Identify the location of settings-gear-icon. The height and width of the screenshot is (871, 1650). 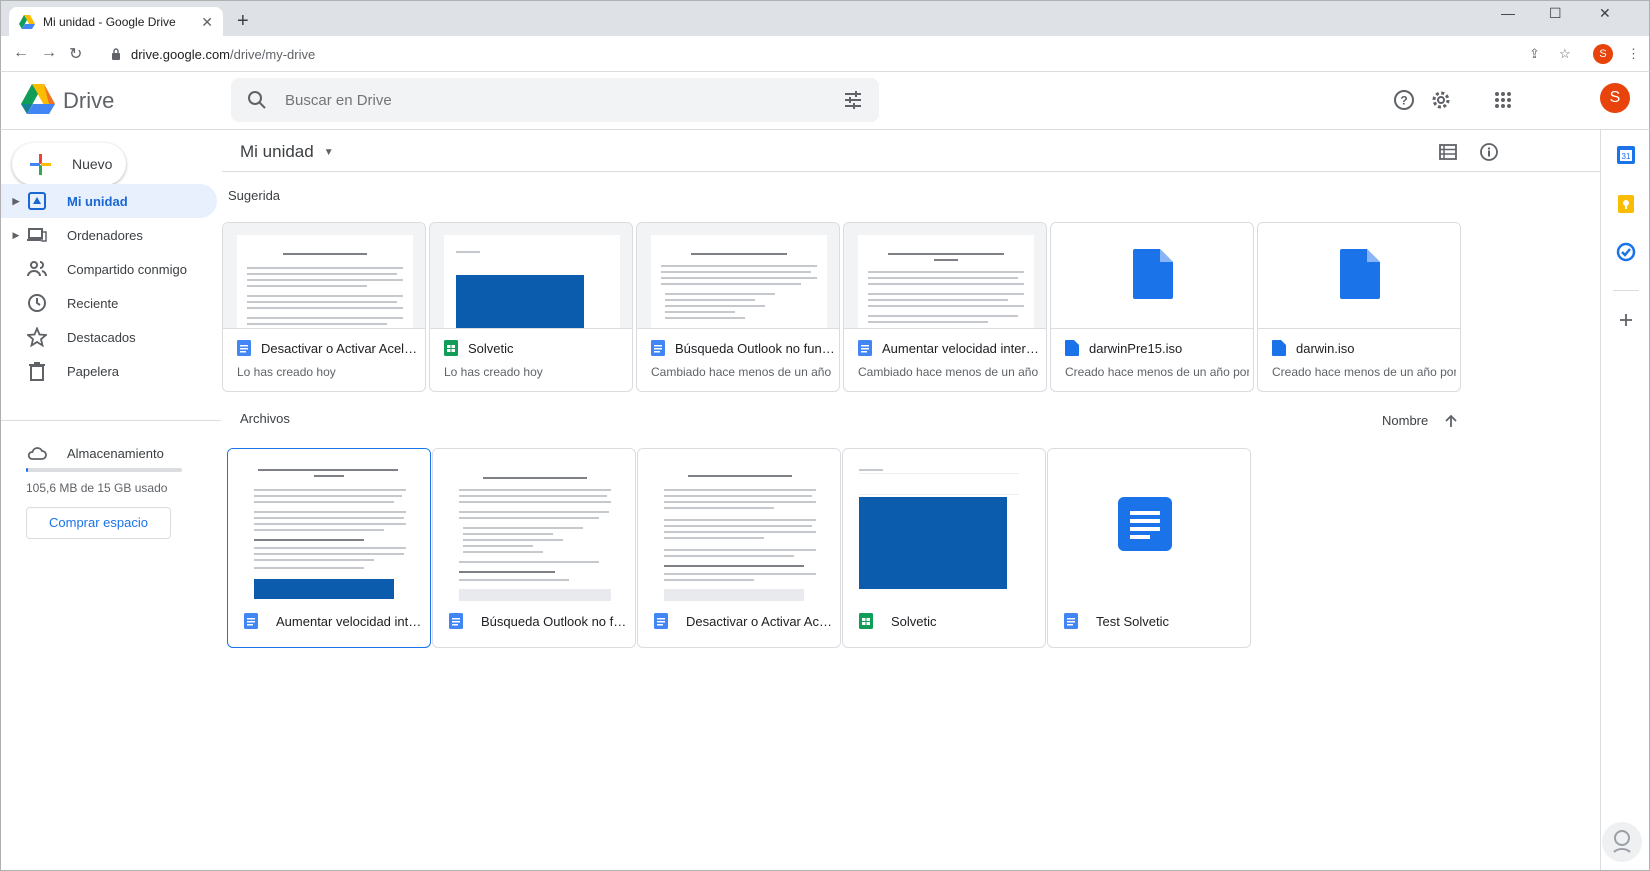
(1441, 100).